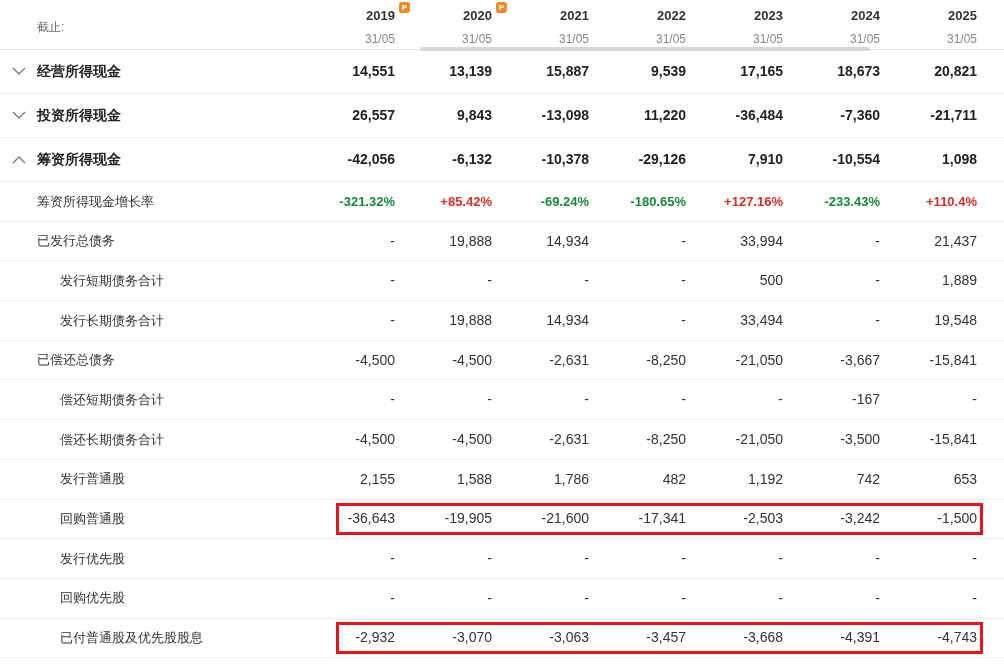 The width and height of the screenshot is (1004, 665). I want to click on table-cell-text: 15,887, so click(567, 71).